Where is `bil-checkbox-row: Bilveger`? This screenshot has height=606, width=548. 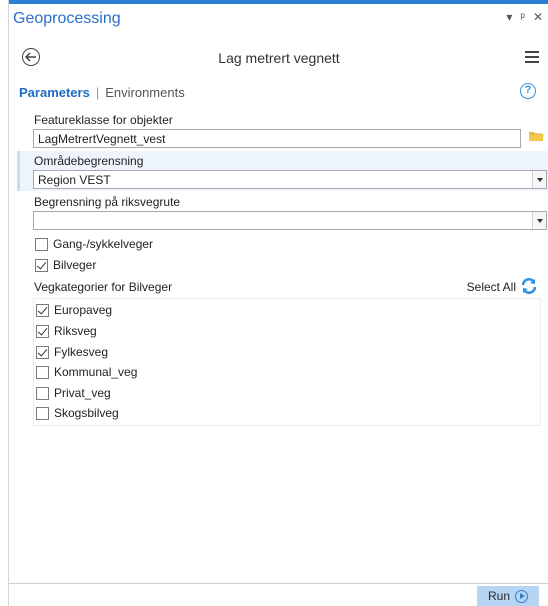
bil-checkbox-row: Bilveger is located at coordinates (65, 265).